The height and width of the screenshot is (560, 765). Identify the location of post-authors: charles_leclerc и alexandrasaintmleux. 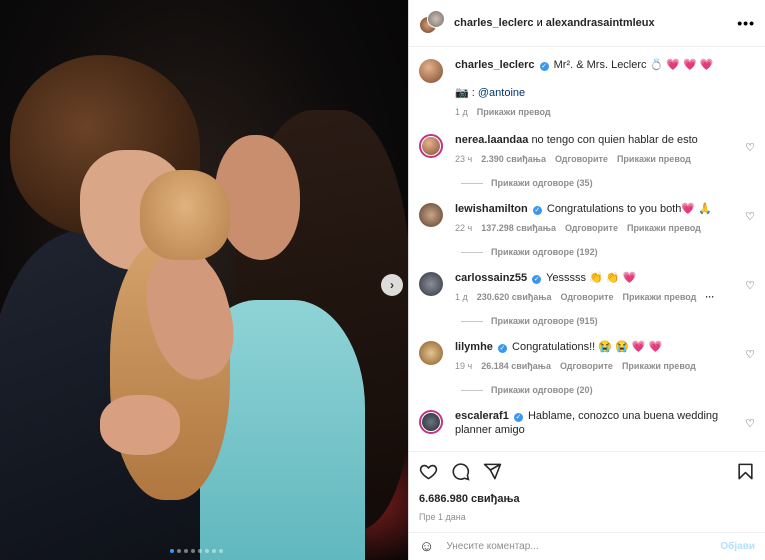
(595, 23).